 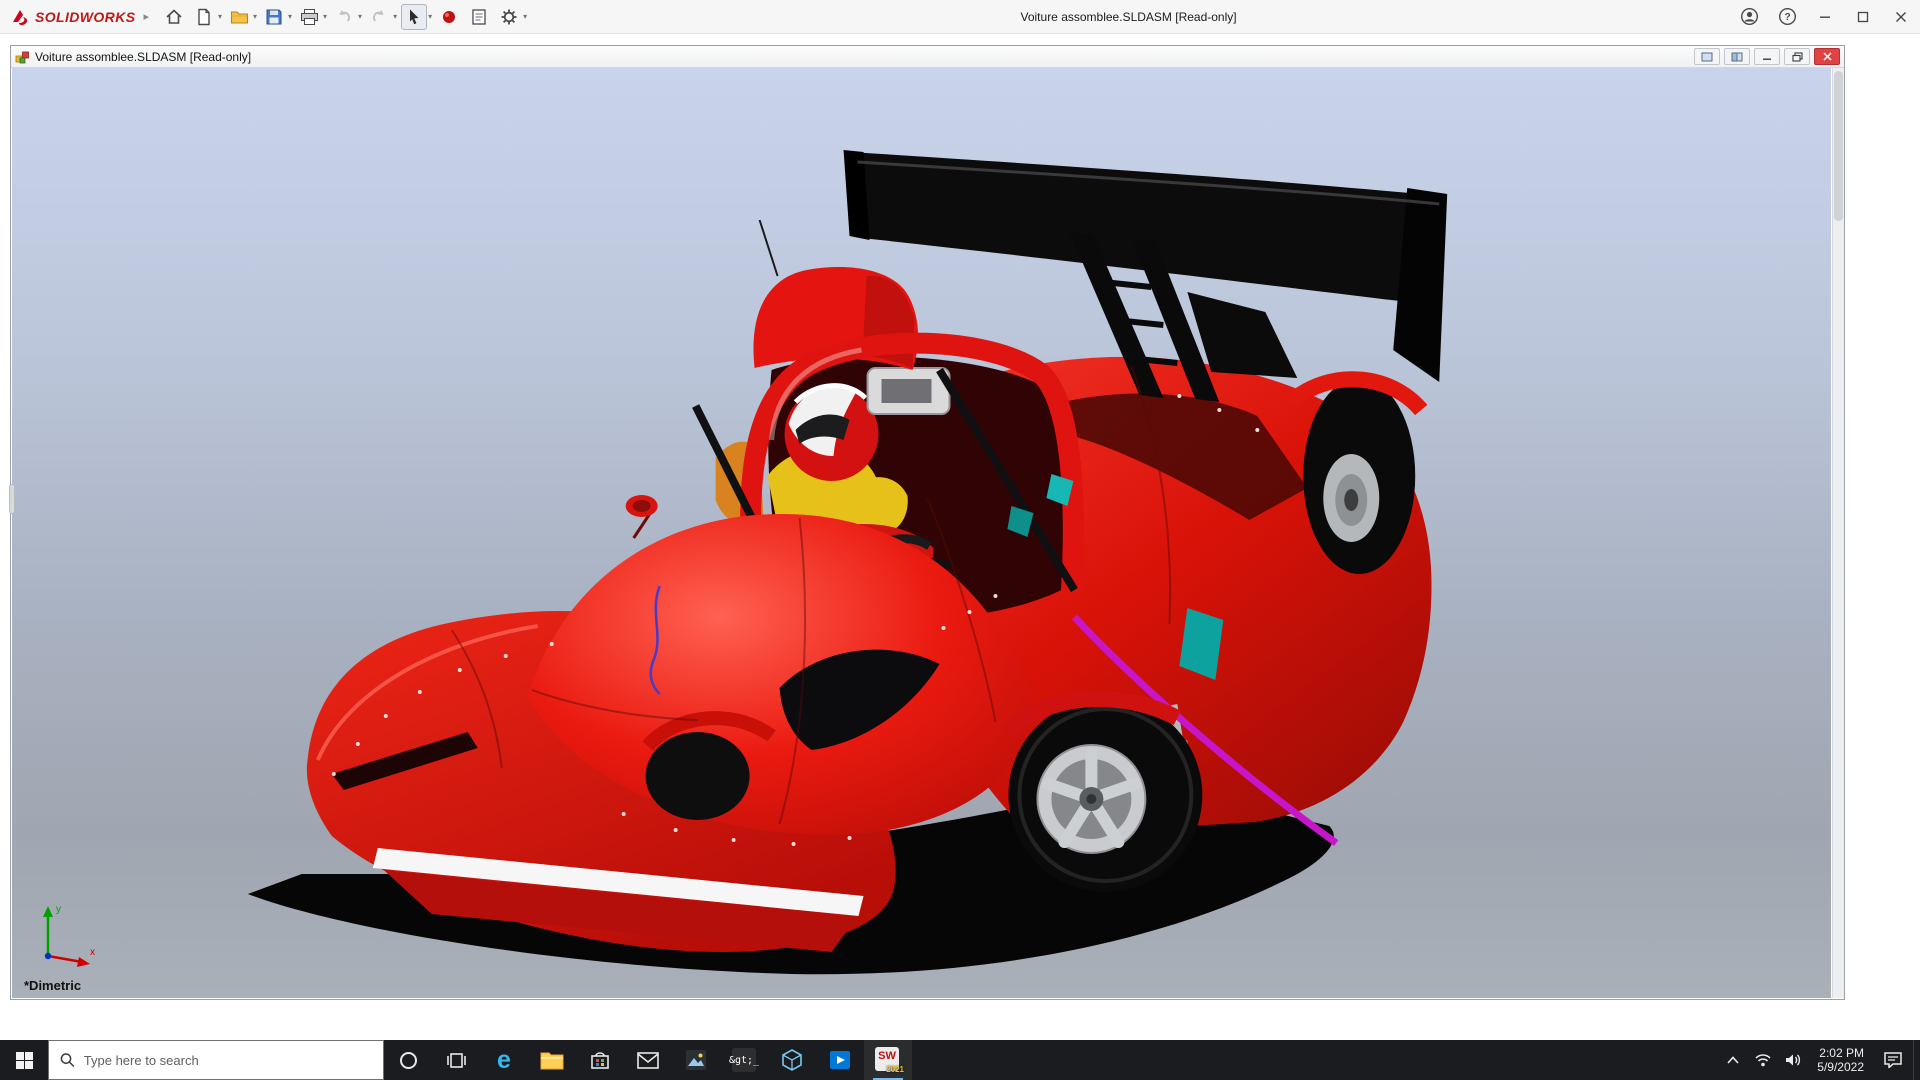 I want to click on edge-icon: e, so click(x=504, y=1059).